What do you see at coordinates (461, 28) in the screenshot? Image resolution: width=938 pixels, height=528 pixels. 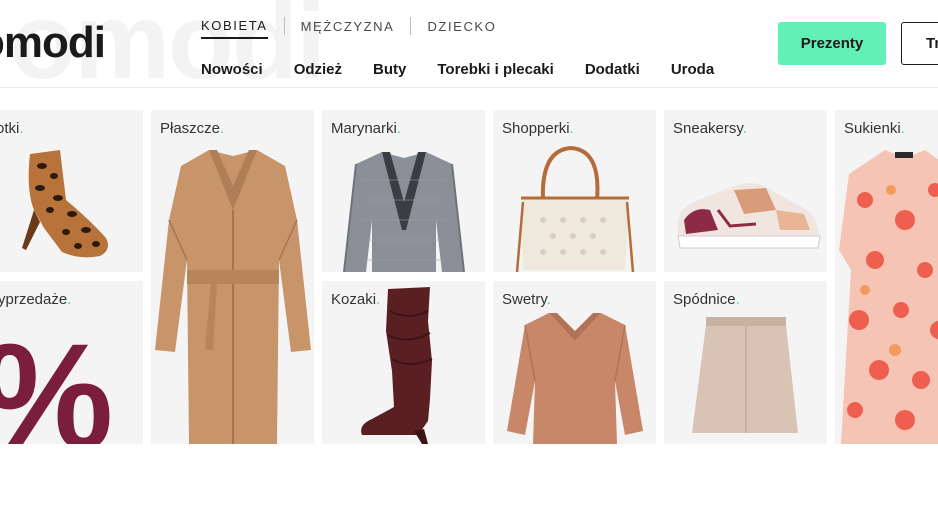 I see `tab-dziecko: DZIECKO` at bounding box center [461, 28].